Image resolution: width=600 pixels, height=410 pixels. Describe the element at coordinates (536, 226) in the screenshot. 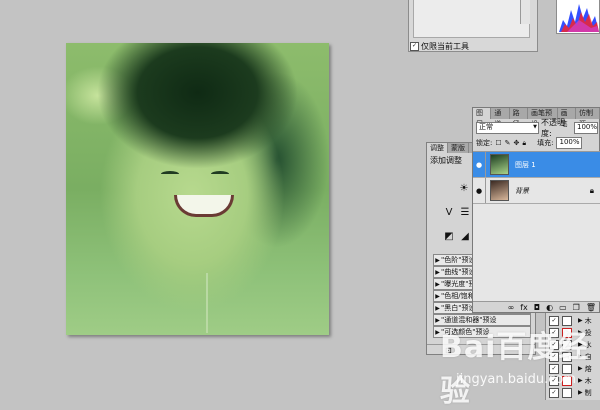

I see `layer-list: ● 图层 1 ● 背景 🔒︎` at that location.